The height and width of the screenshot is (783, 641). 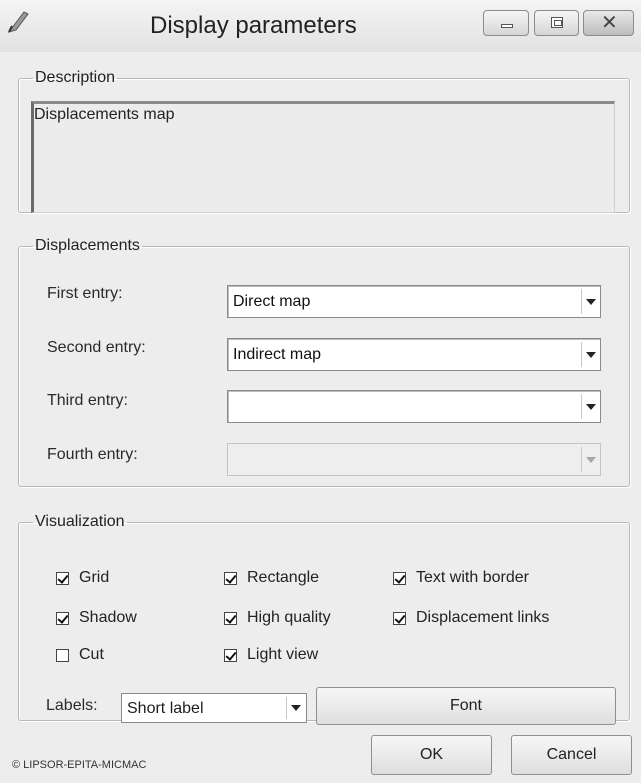 I want to click on title-bar: Display parameters ✕, so click(x=320, y=26).